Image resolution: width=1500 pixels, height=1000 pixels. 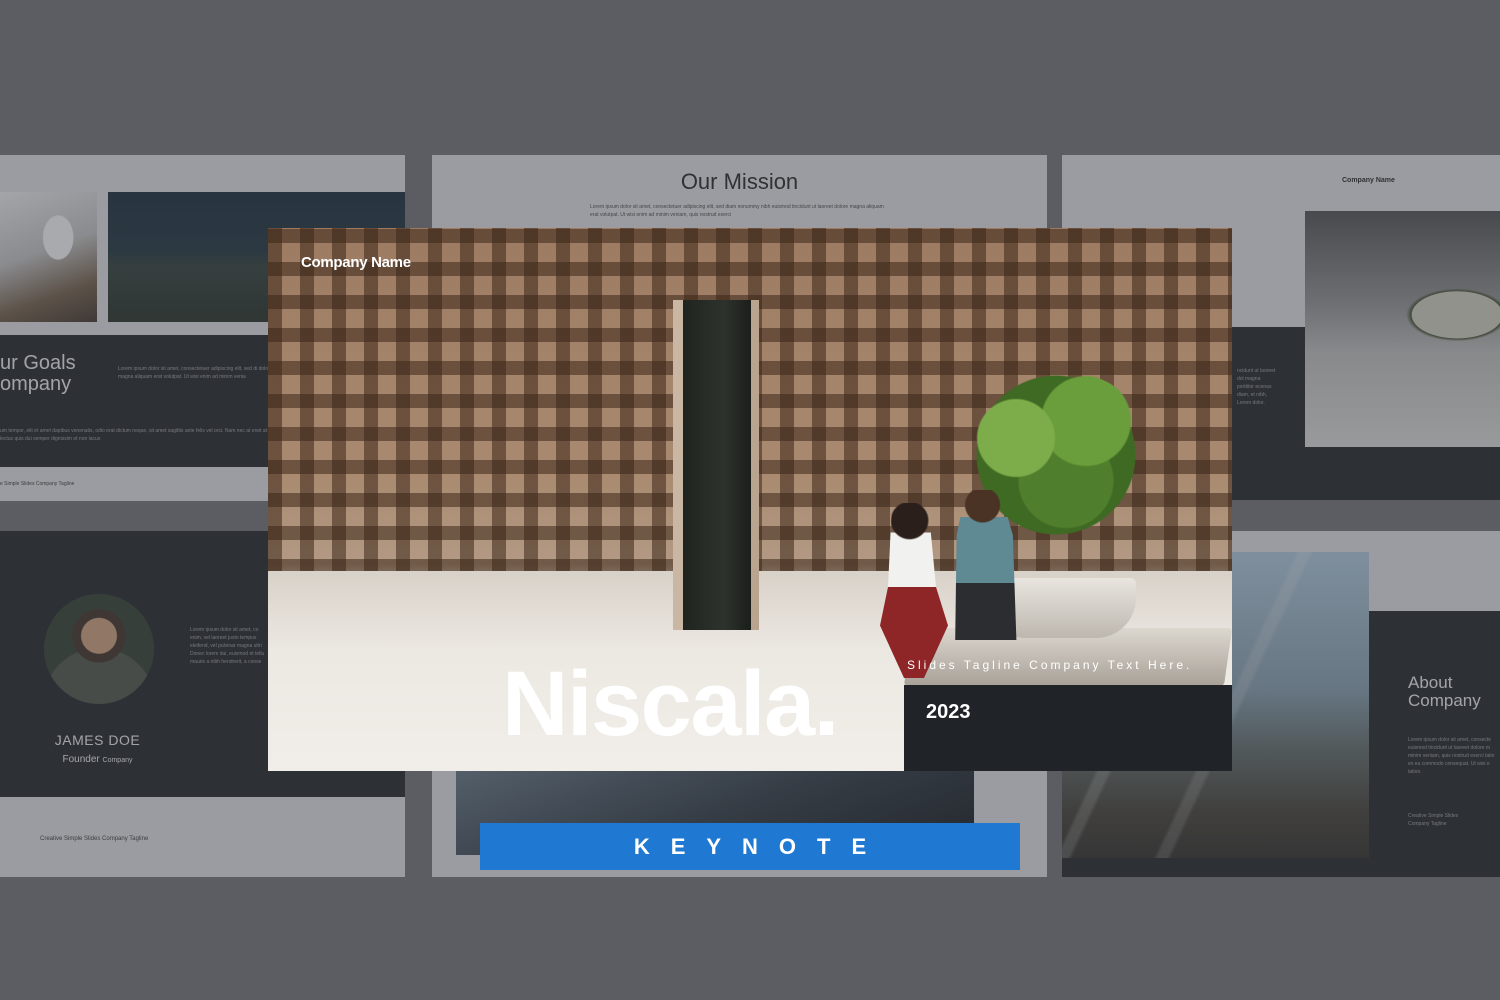 What do you see at coordinates (760, 846) in the screenshot?
I see `keynote-label: KEYNOTE` at bounding box center [760, 846].